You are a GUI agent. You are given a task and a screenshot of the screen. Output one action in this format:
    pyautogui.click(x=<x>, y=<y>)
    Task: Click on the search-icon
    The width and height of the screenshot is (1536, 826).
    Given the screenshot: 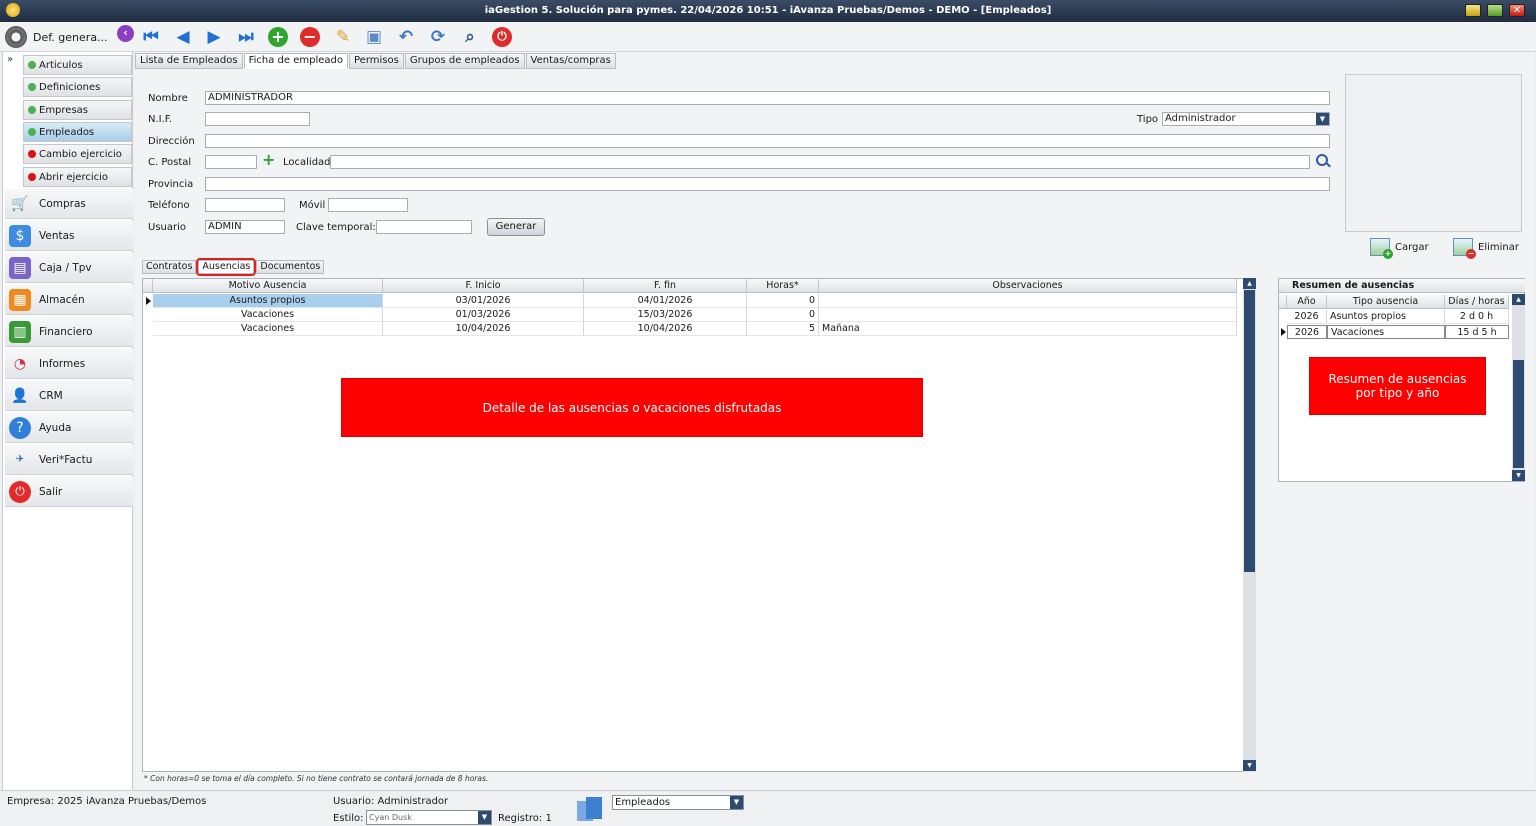 What is the action you would take?
    pyautogui.click(x=1322, y=160)
    